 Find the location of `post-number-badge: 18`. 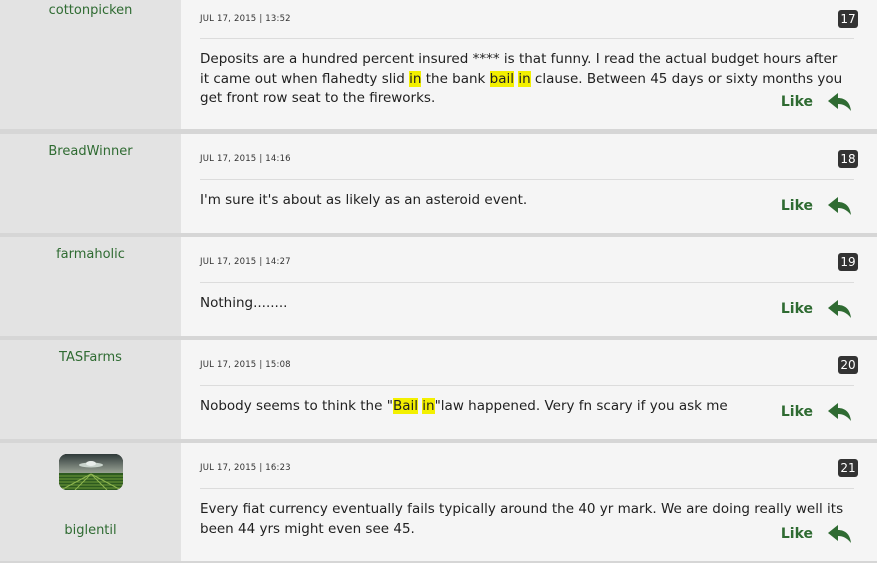

post-number-badge: 18 is located at coordinates (848, 159).